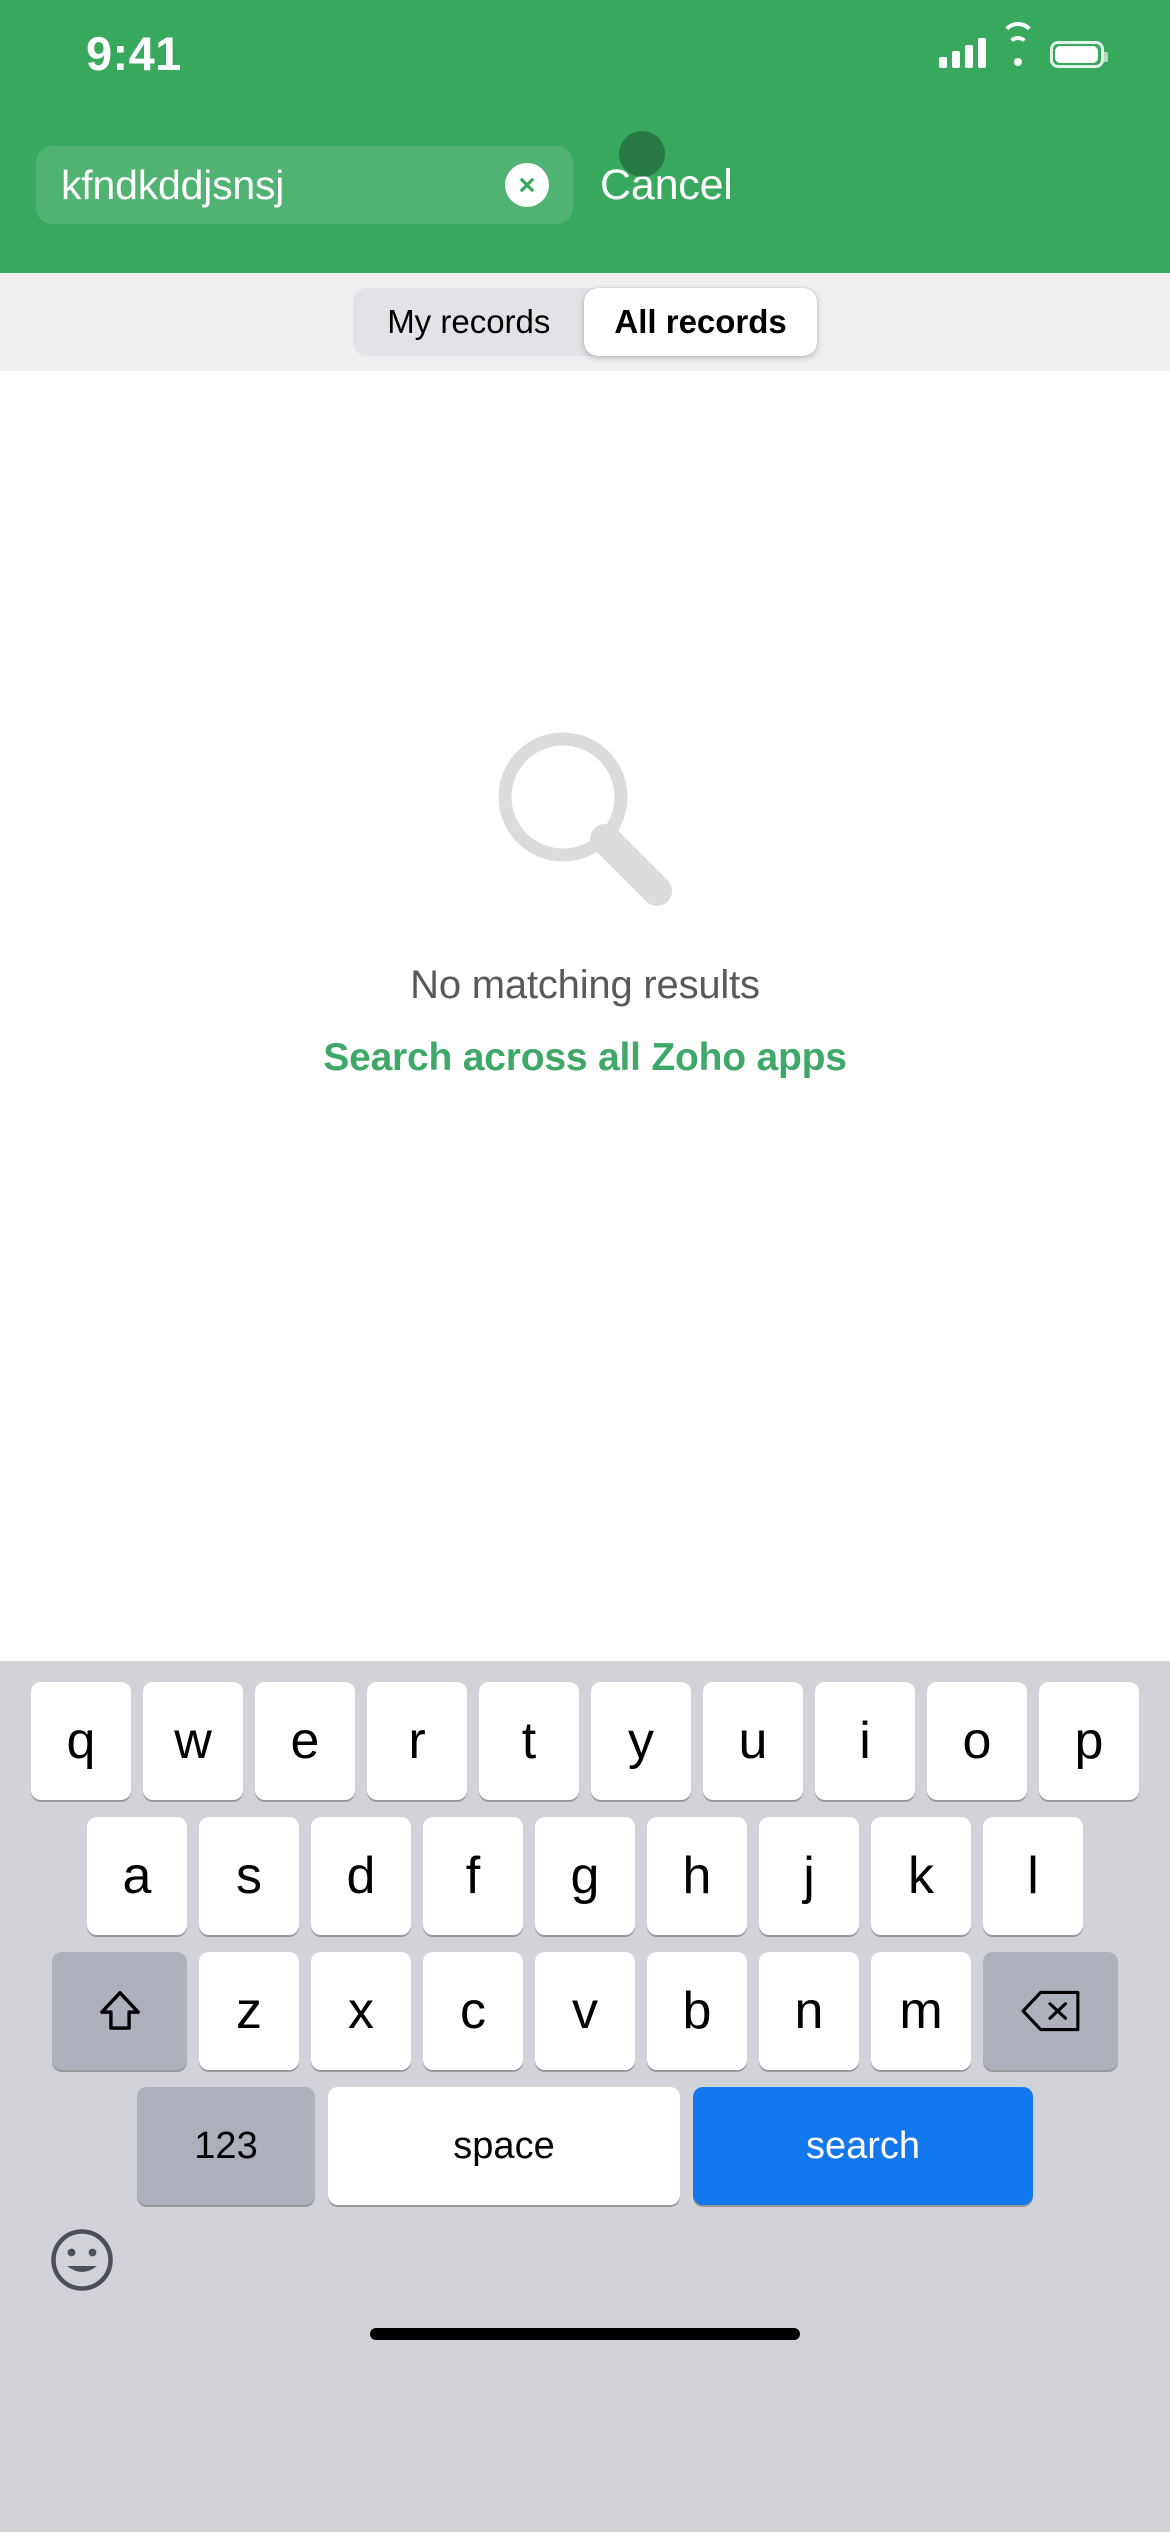 The width and height of the screenshot is (1170, 2532). What do you see at coordinates (697, 1876) in the screenshot?
I see `key-h: h` at bounding box center [697, 1876].